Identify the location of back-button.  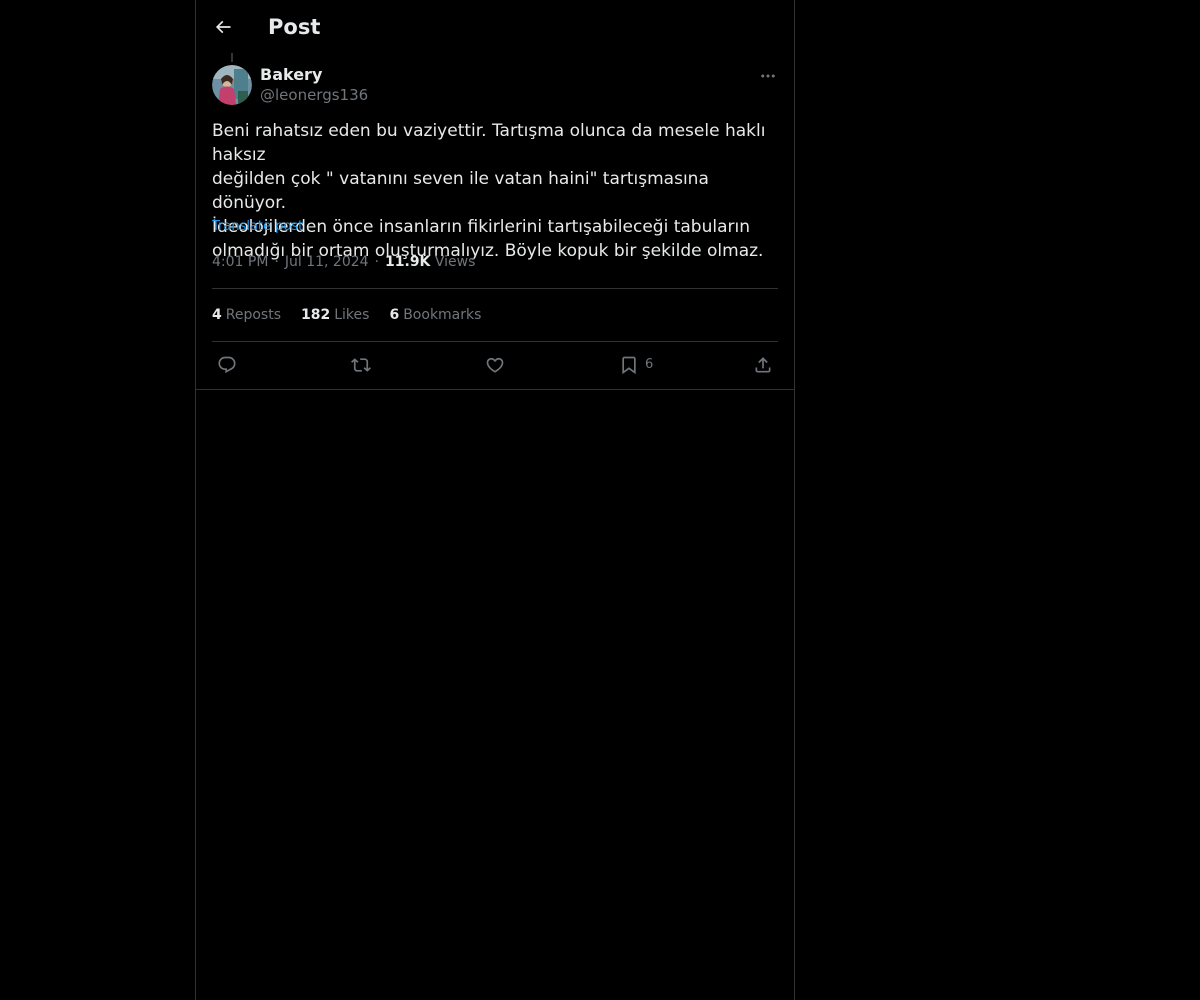
(223, 27).